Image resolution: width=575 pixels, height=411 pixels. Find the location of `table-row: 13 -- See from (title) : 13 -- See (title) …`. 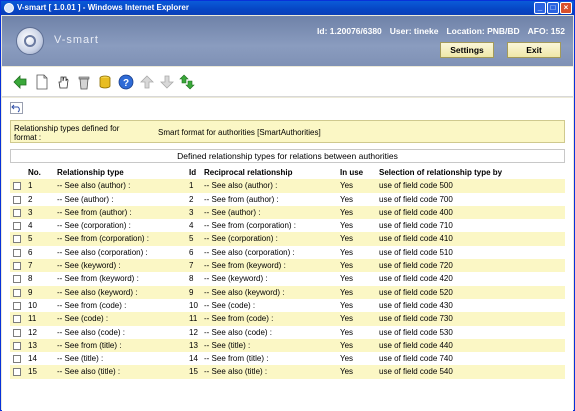

table-row: 13 -- See from (title) : 13 -- See (title) … is located at coordinates (287, 345).